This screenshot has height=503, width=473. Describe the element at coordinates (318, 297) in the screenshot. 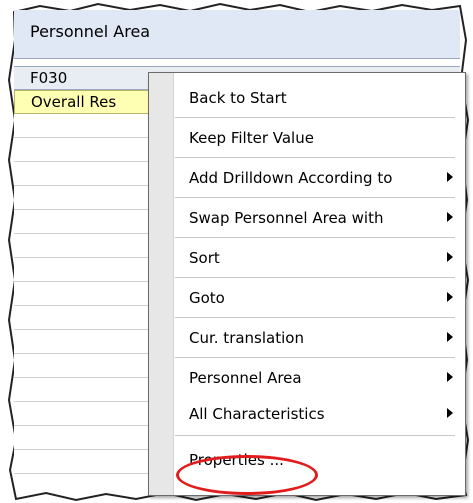

I see `menu-item-goto: Goto` at that location.